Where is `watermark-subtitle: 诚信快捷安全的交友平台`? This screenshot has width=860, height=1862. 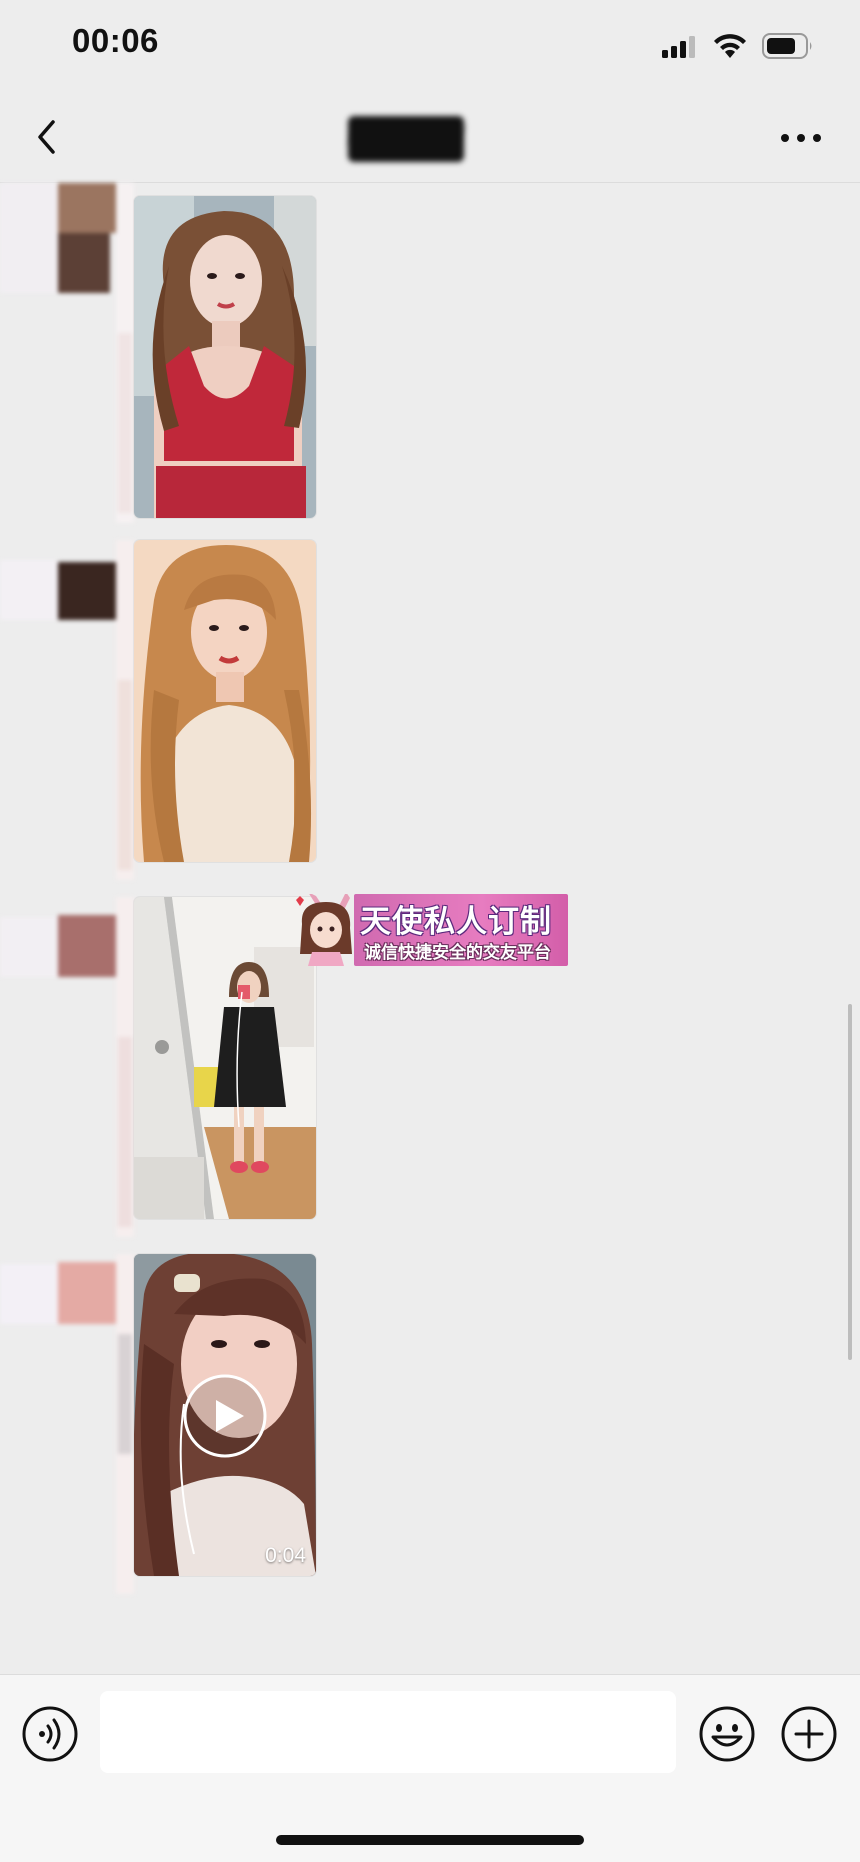
watermark-subtitle: 诚信快捷安全的交友平台 is located at coordinates (457, 953).